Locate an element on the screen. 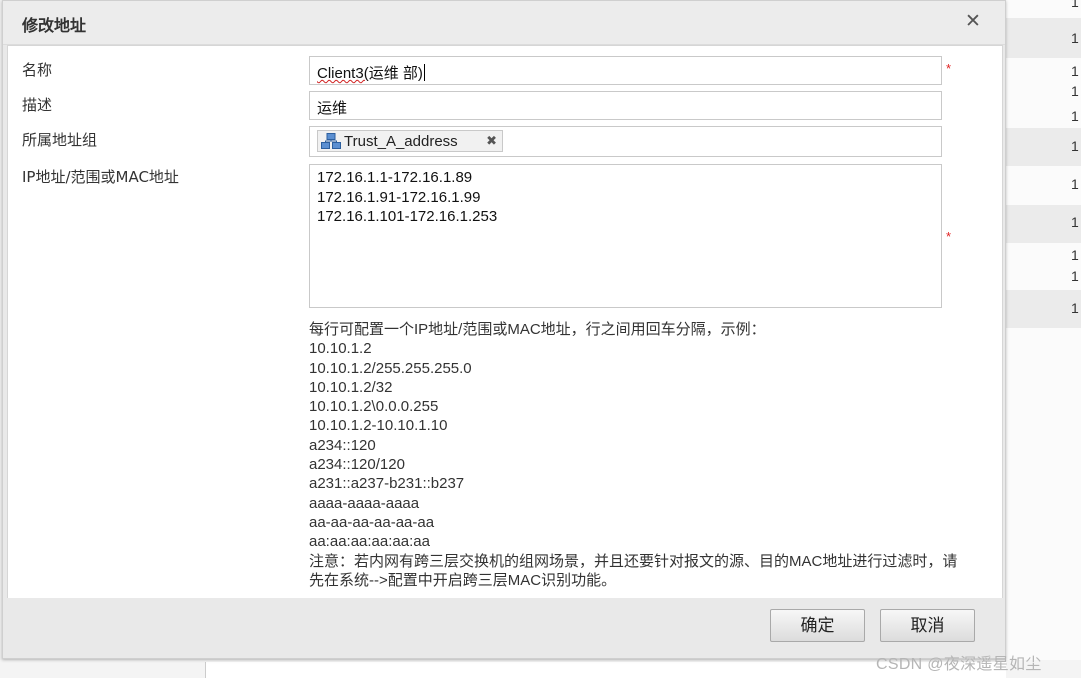 Image resolution: width=1081 pixels, height=678 pixels. dialog-header: 修改地址 ✕ is located at coordinates (504, 23).